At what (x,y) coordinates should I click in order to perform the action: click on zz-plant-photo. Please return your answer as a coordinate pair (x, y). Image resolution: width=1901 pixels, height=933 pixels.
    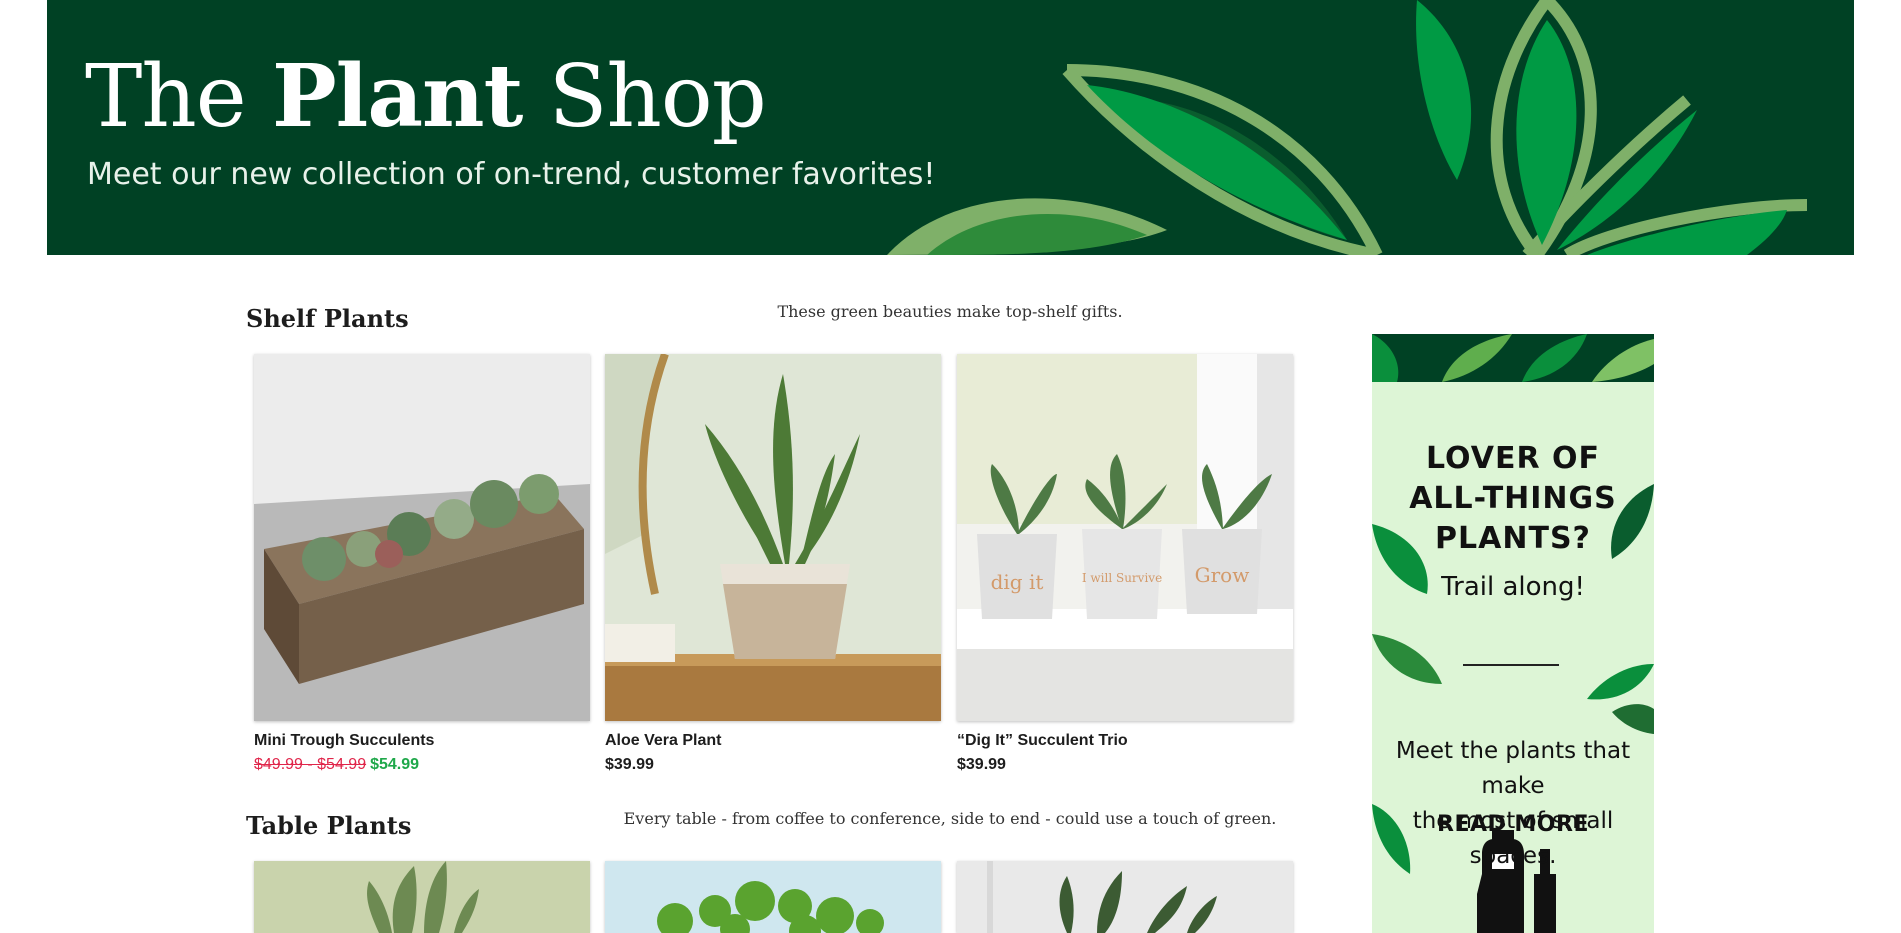
    Looking at the image, I should click on (1125, 897).